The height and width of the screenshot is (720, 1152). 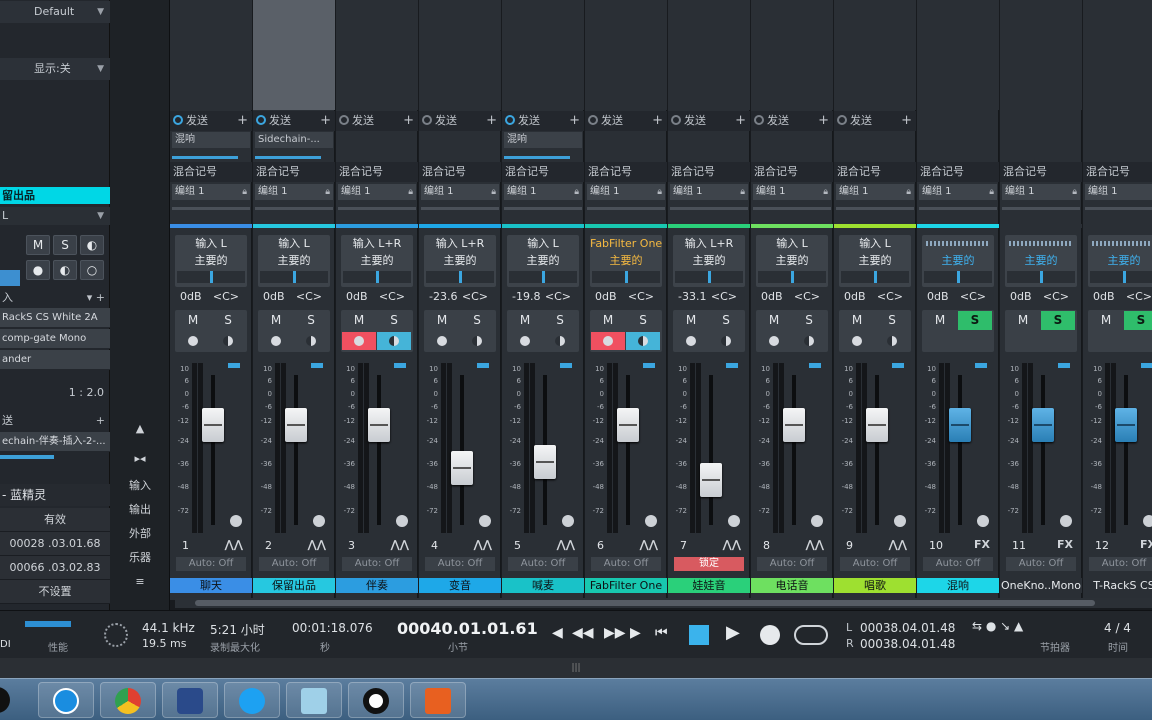 What do you see at coordinates (759, 120) in the screenshot?
I see `power-icon` at bounding box center [759, 120].